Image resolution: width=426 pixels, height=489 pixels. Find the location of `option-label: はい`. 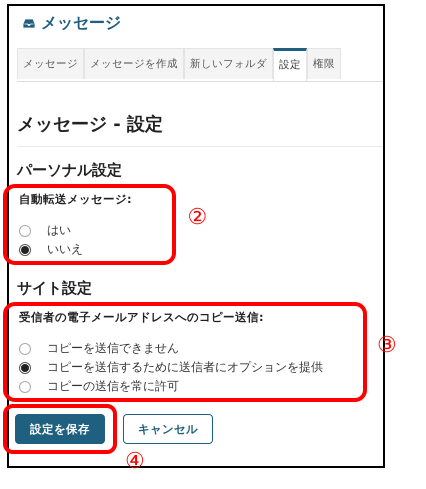

option-label: はい is located at coordinates (59, 230).